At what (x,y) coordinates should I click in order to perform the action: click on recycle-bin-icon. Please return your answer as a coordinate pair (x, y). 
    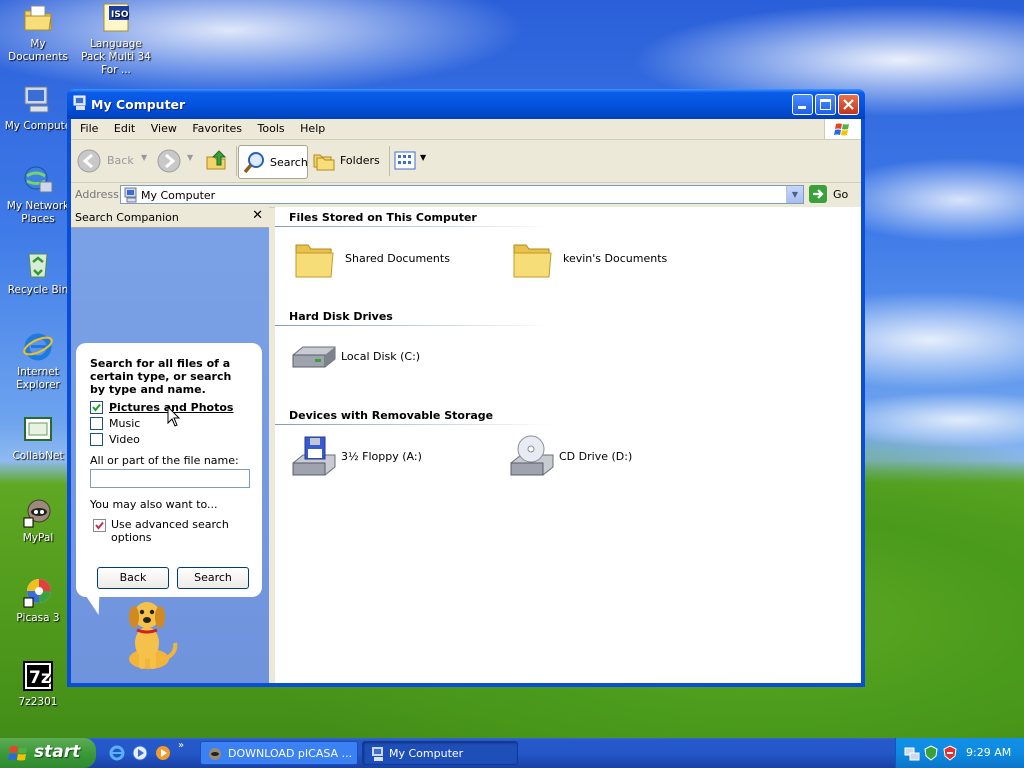
    Looking at the image, I should click on (38, 264).